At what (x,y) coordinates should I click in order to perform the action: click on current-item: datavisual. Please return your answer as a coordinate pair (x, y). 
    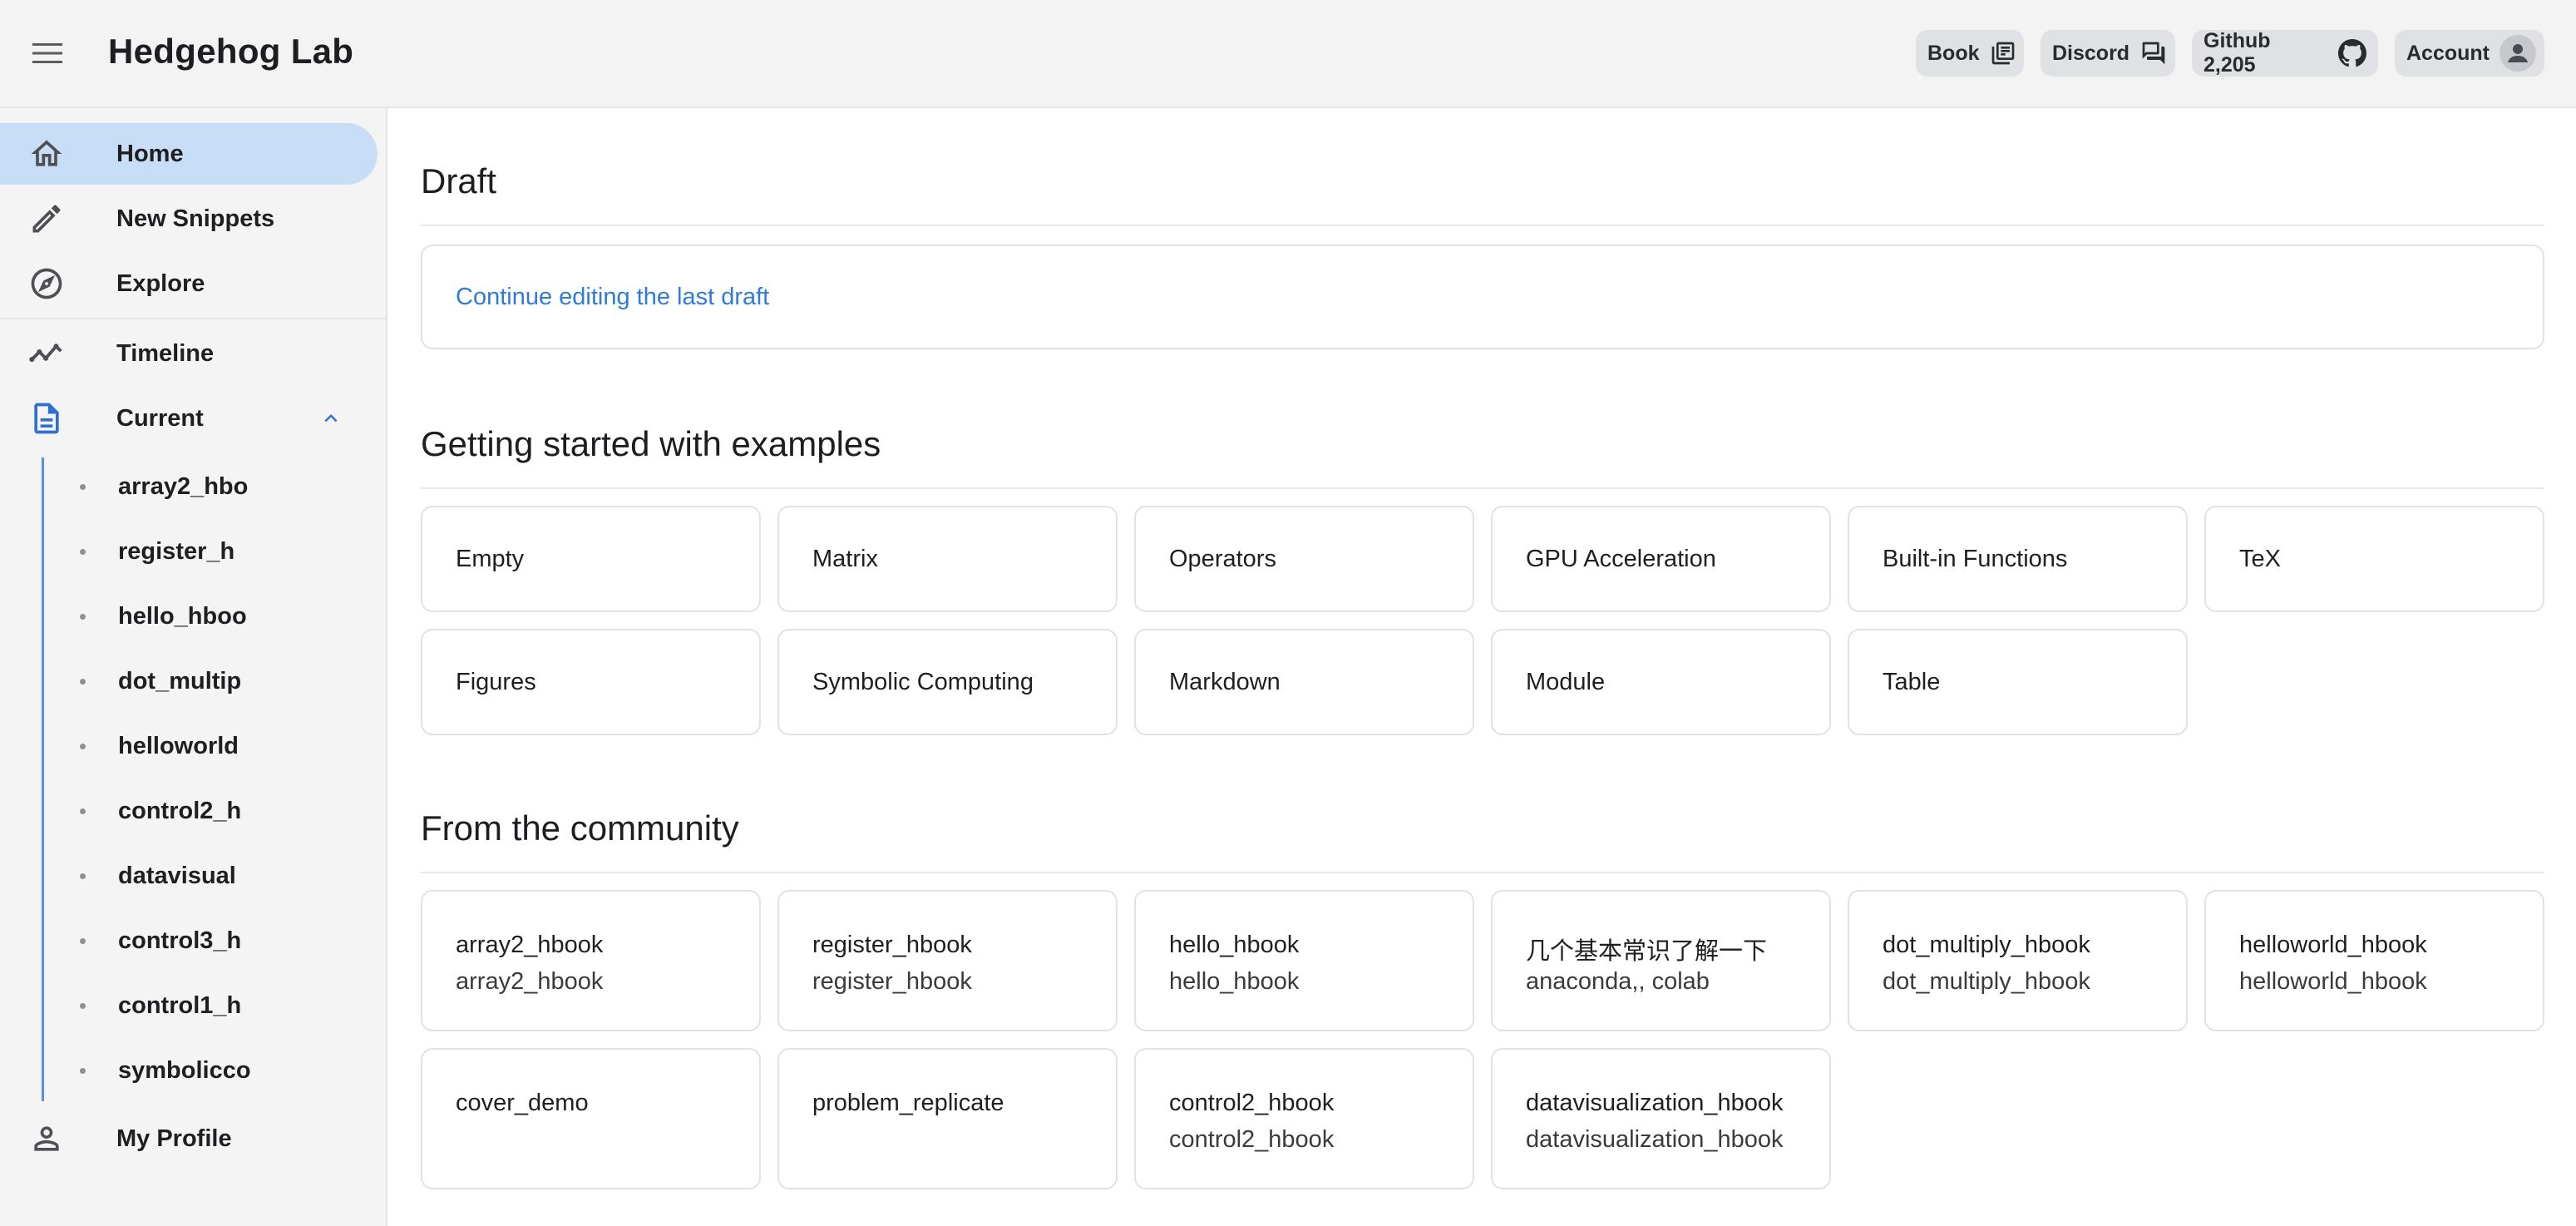
    Looking at the image, I should click on (189, 876).